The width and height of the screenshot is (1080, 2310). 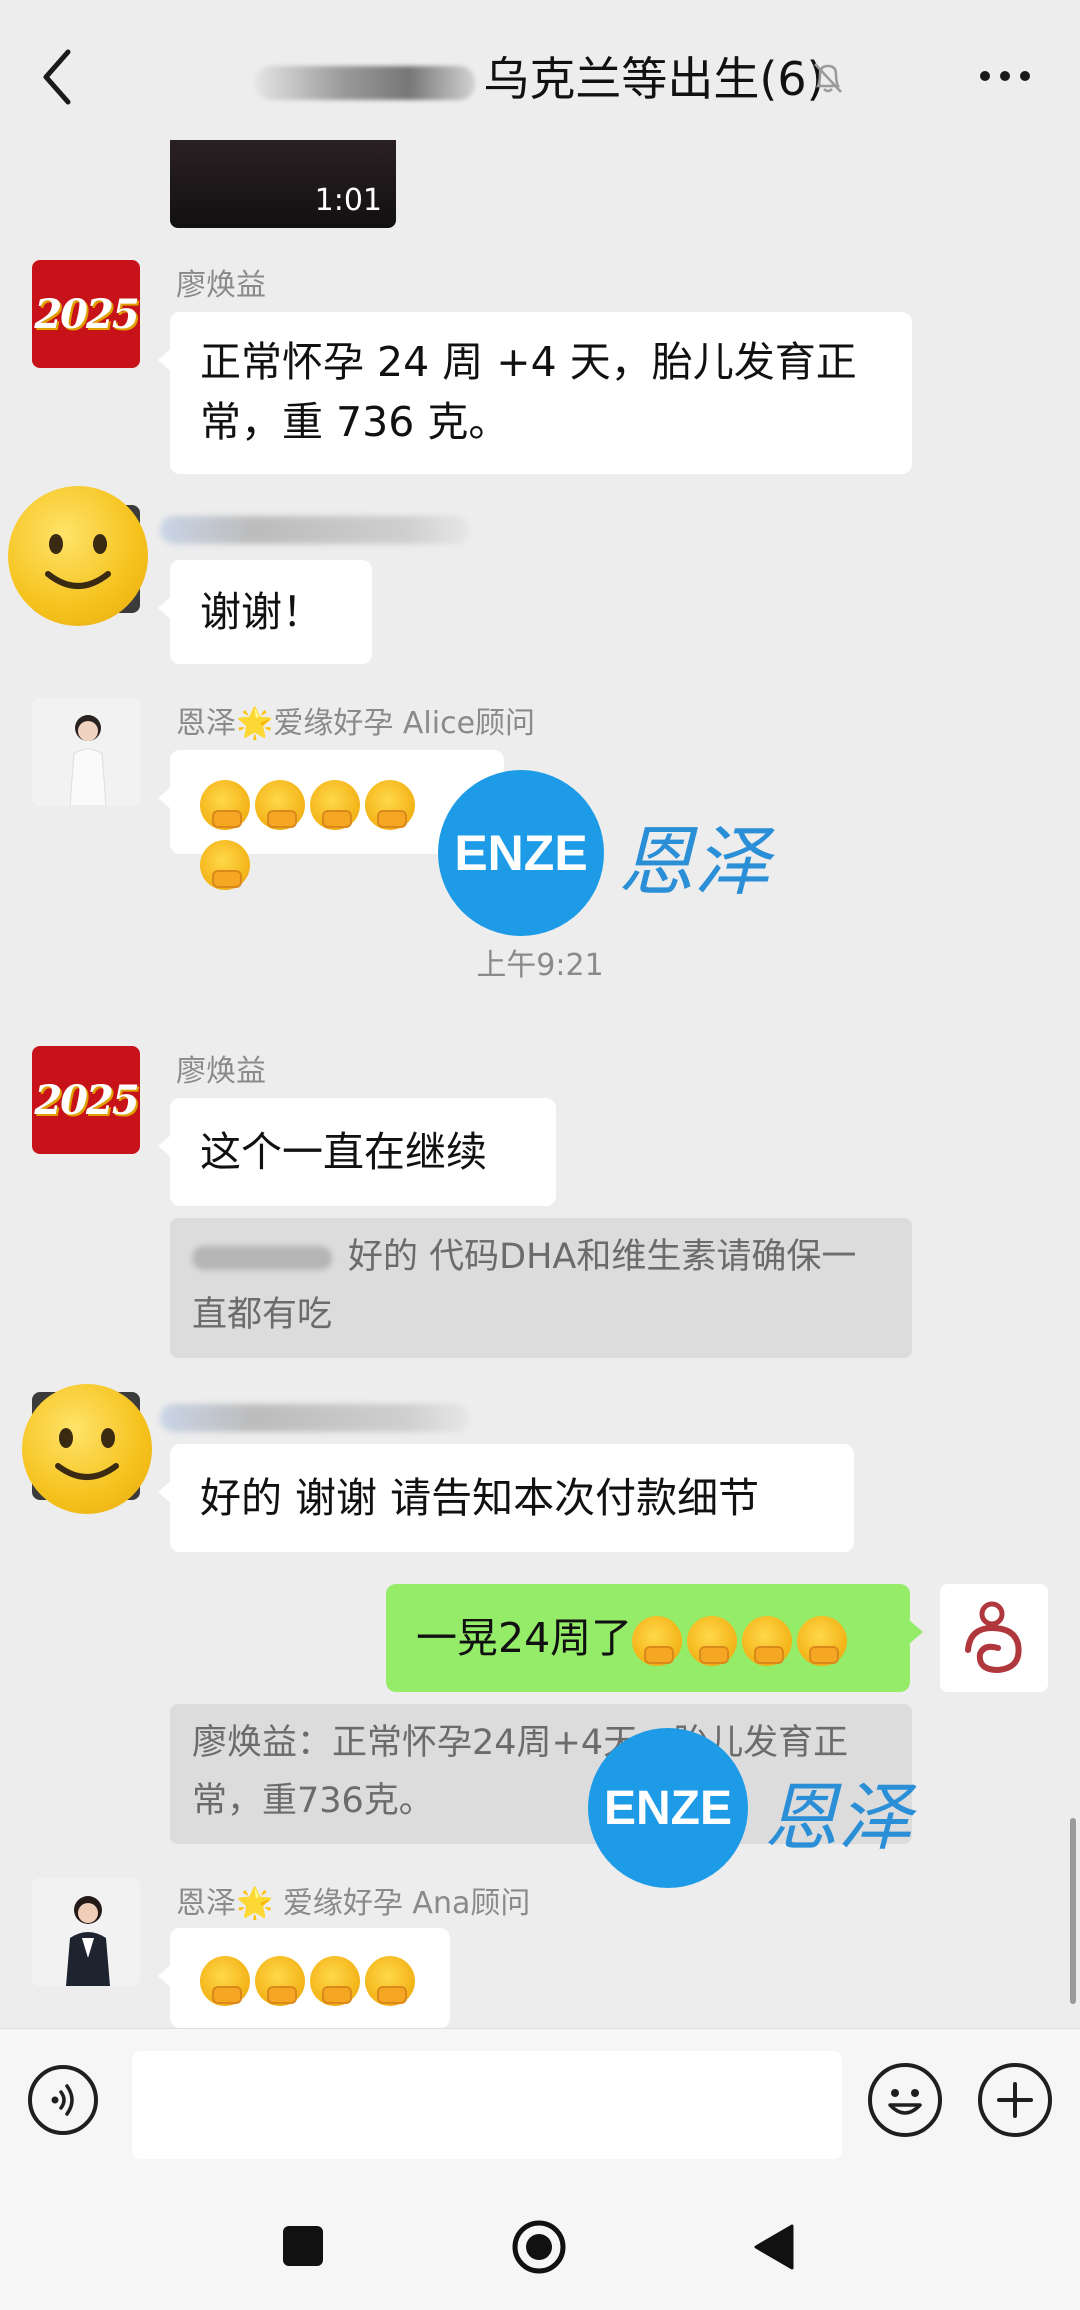 I want to click on message-text: 正常怀孕 24 周 +4 天，胎儿发育正, so click(x=528, y=362).